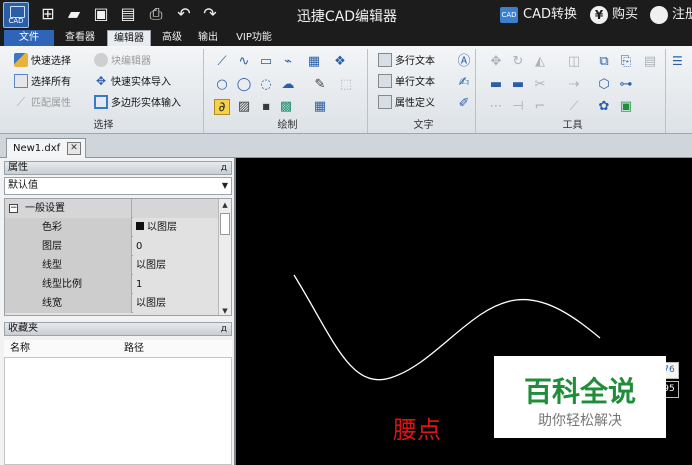 This screenshot has height=465, width=692. Describe the element at coordinates (222, 62) in the screenshot. I see `line-icon: ⟋` at that location.